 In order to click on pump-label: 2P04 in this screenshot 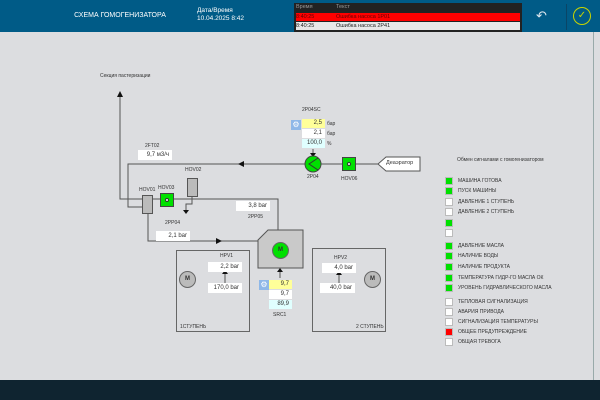, I will do `click(313, 177)`.